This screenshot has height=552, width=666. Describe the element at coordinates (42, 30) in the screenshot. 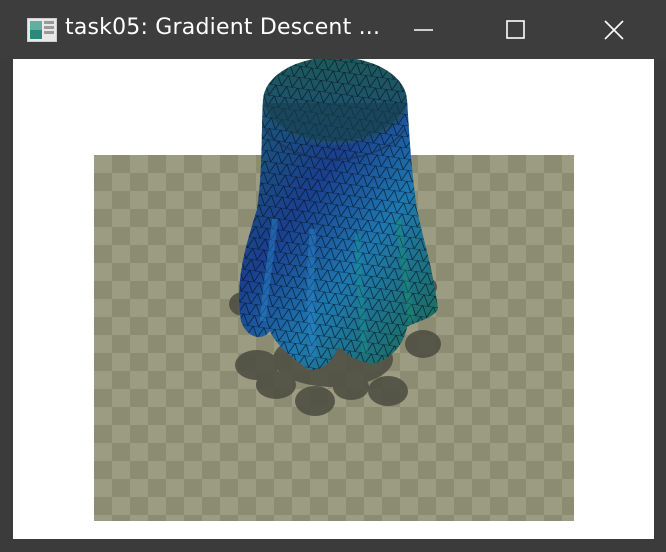

I see `app-icon` at that location.